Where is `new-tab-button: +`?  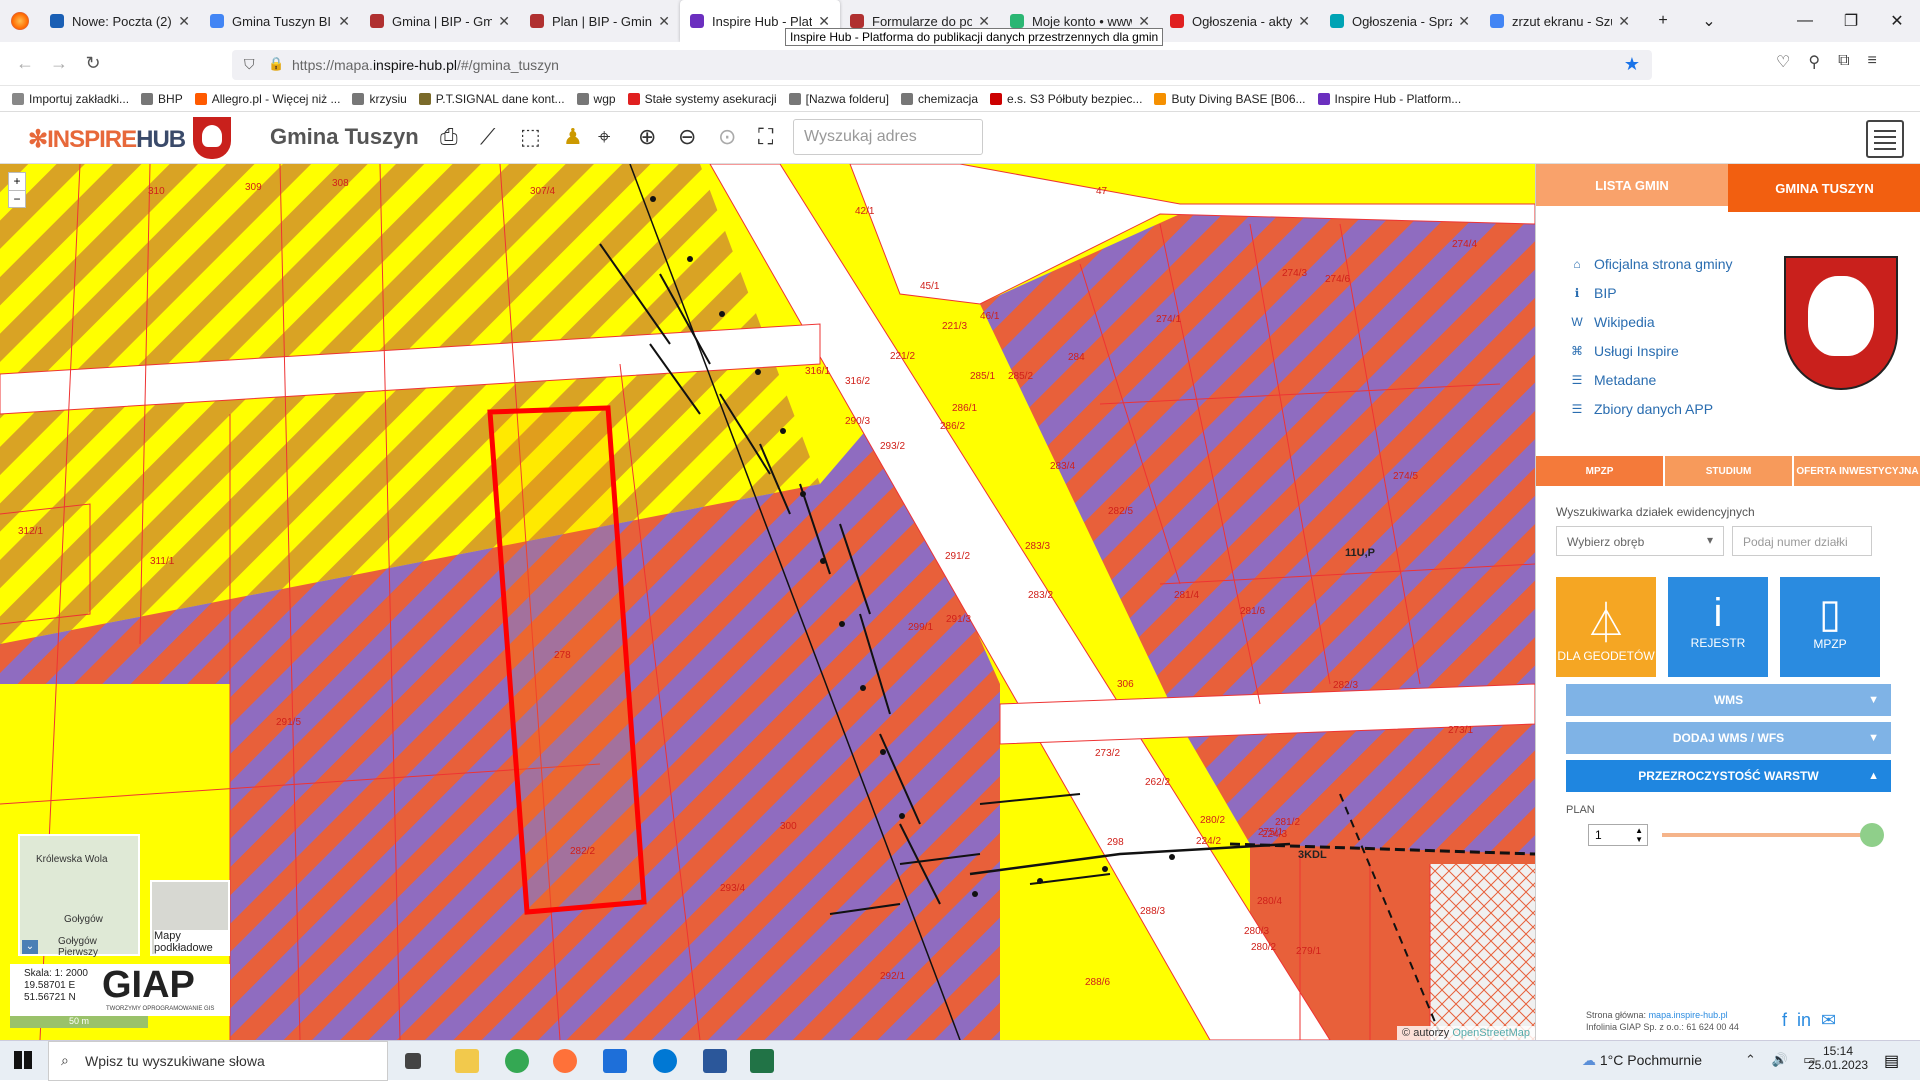 new-tab-button: + is located at coordinates (1663, 21).